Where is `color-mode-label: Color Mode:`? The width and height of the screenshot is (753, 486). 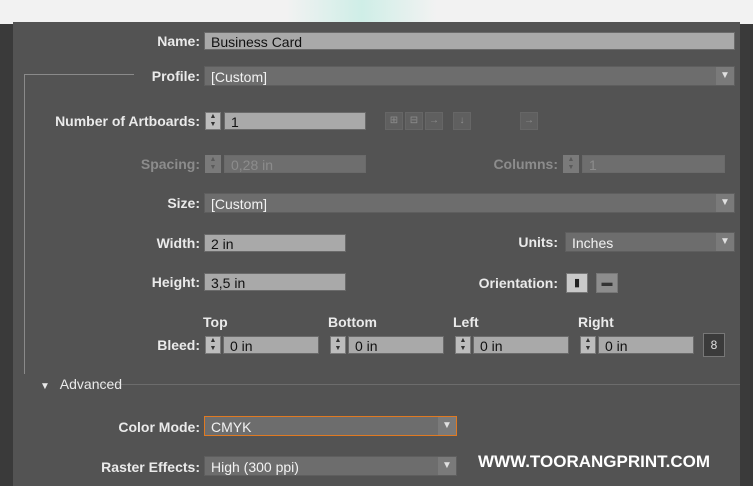 color-mode-label: Color Mode: is located at coordinates (159, 427).